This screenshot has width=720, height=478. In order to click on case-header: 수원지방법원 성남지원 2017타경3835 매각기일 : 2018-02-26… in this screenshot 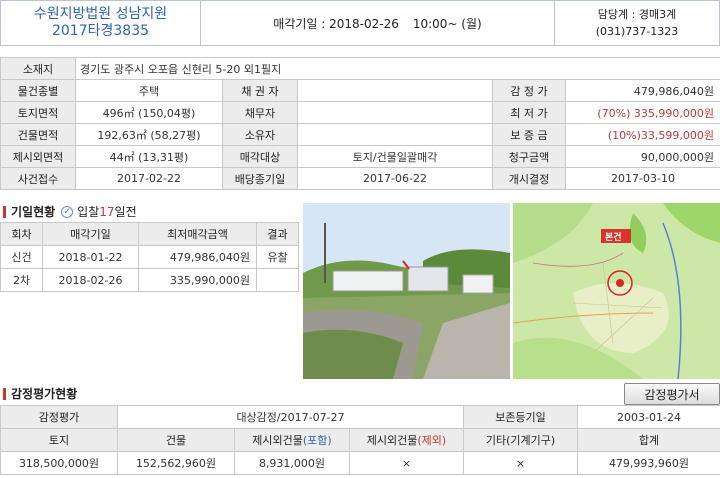, I will do `click(360, 23)`.